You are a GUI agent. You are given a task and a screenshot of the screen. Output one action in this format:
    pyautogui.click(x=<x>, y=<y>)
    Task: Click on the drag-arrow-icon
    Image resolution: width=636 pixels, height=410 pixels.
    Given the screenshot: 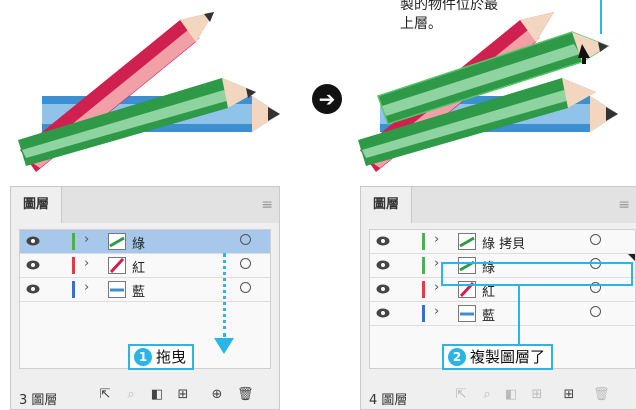 What is the action you would take?
    pyautogui.click(x=224, y=346)
    